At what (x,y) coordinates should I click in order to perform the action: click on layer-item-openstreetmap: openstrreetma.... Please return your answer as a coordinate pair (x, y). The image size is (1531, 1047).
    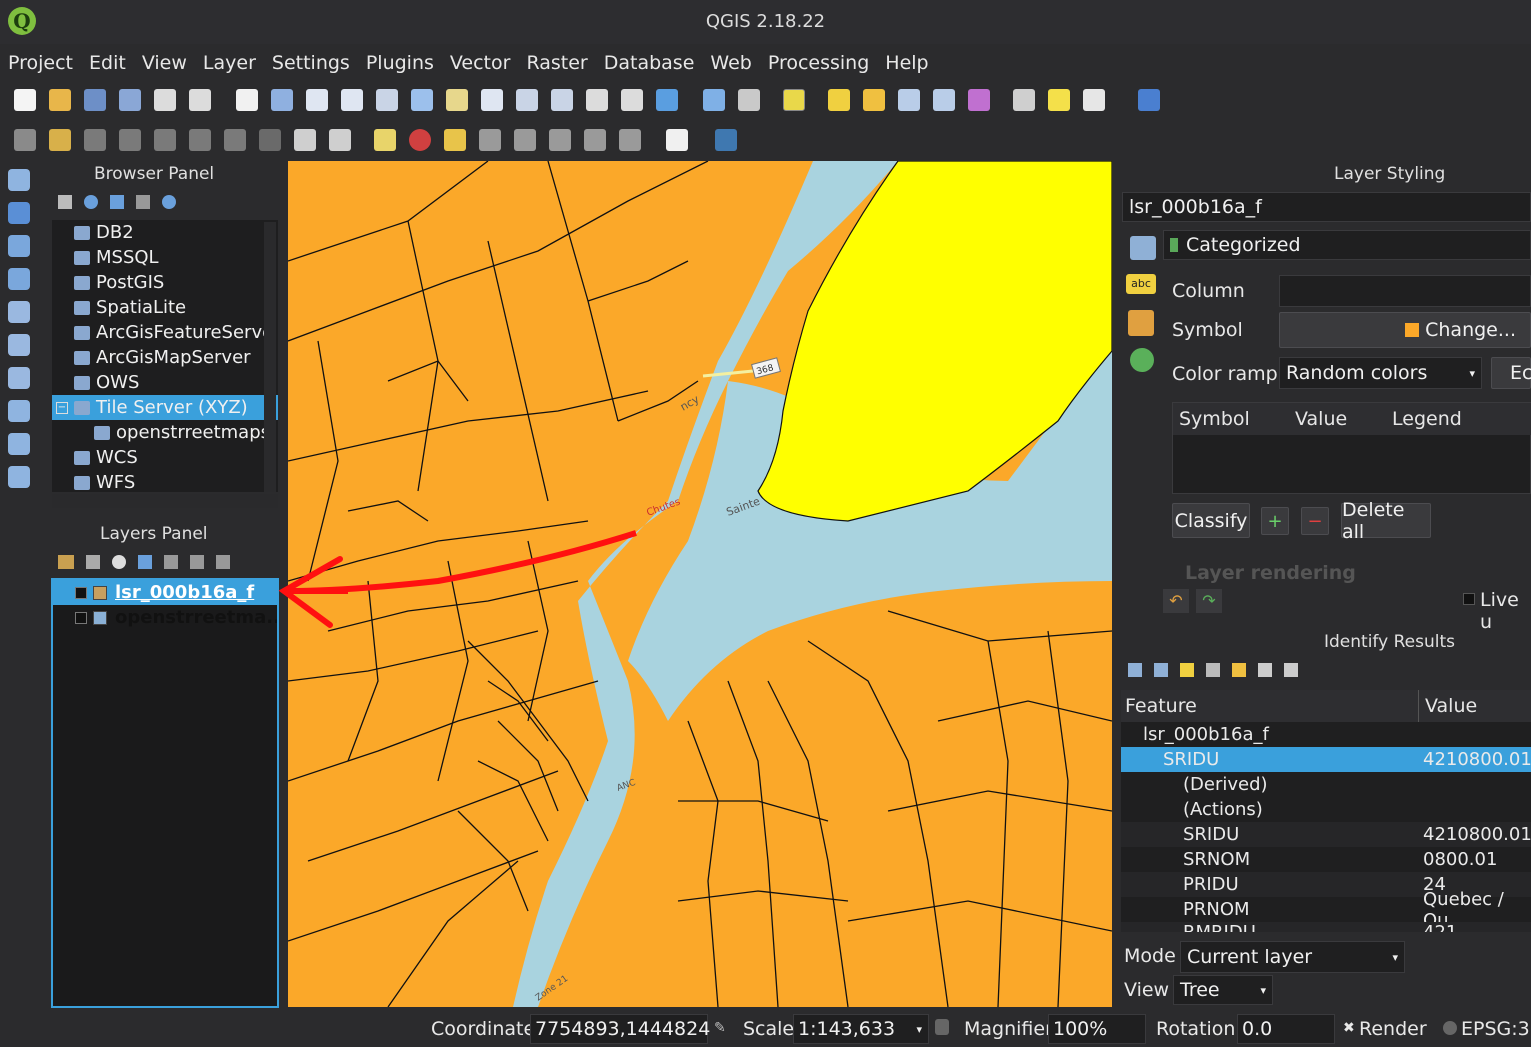
    Looking at the image, I should click on (165, 617).